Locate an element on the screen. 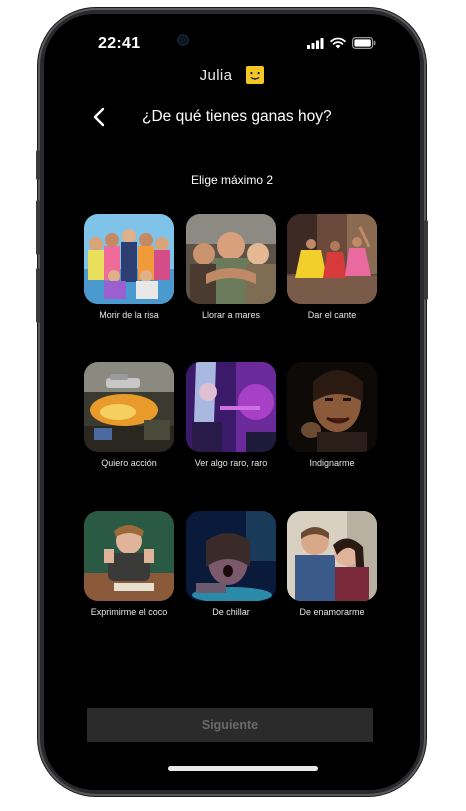  profile-switcher: Julia is located at coordinates (232, 75).